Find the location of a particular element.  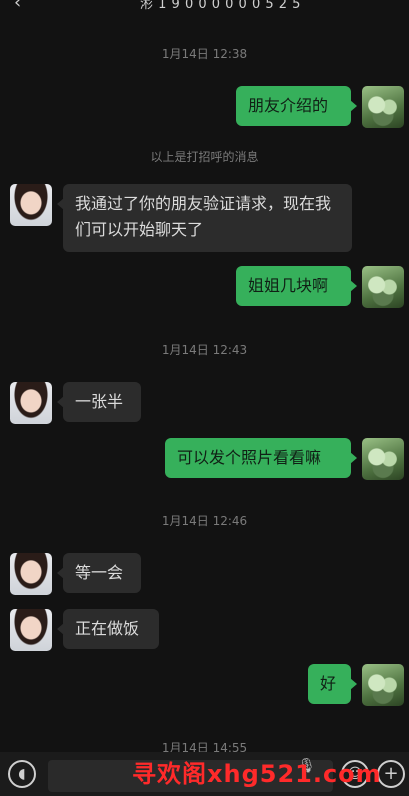

system-message: 以上是打招呼的消息 is located at coordinates (204, 157).